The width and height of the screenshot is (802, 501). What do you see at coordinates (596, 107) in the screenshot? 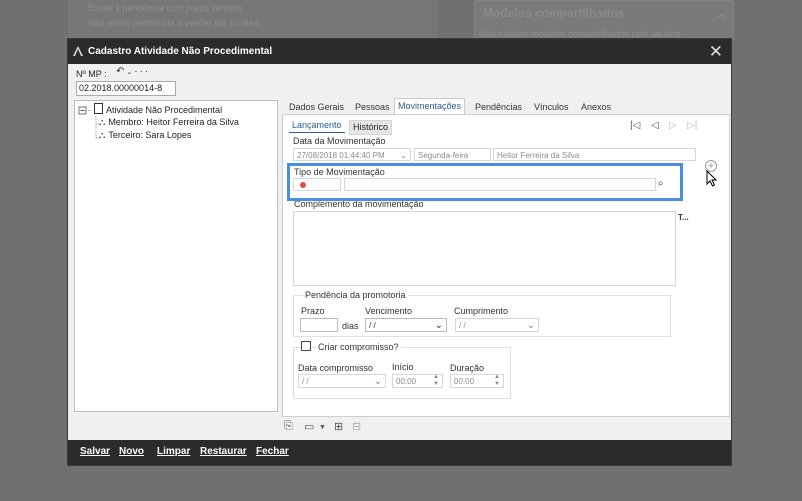
I see `tab-anexos: Anexos` at bounding box center [596, 107].